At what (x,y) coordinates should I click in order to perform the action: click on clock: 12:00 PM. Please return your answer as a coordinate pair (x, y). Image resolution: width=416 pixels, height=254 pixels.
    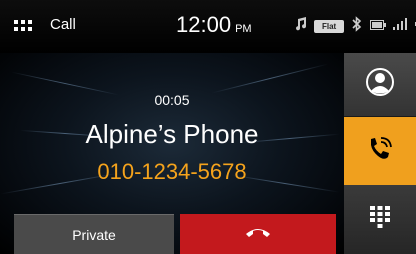
    Looking at the image, I should click on (214, 25).